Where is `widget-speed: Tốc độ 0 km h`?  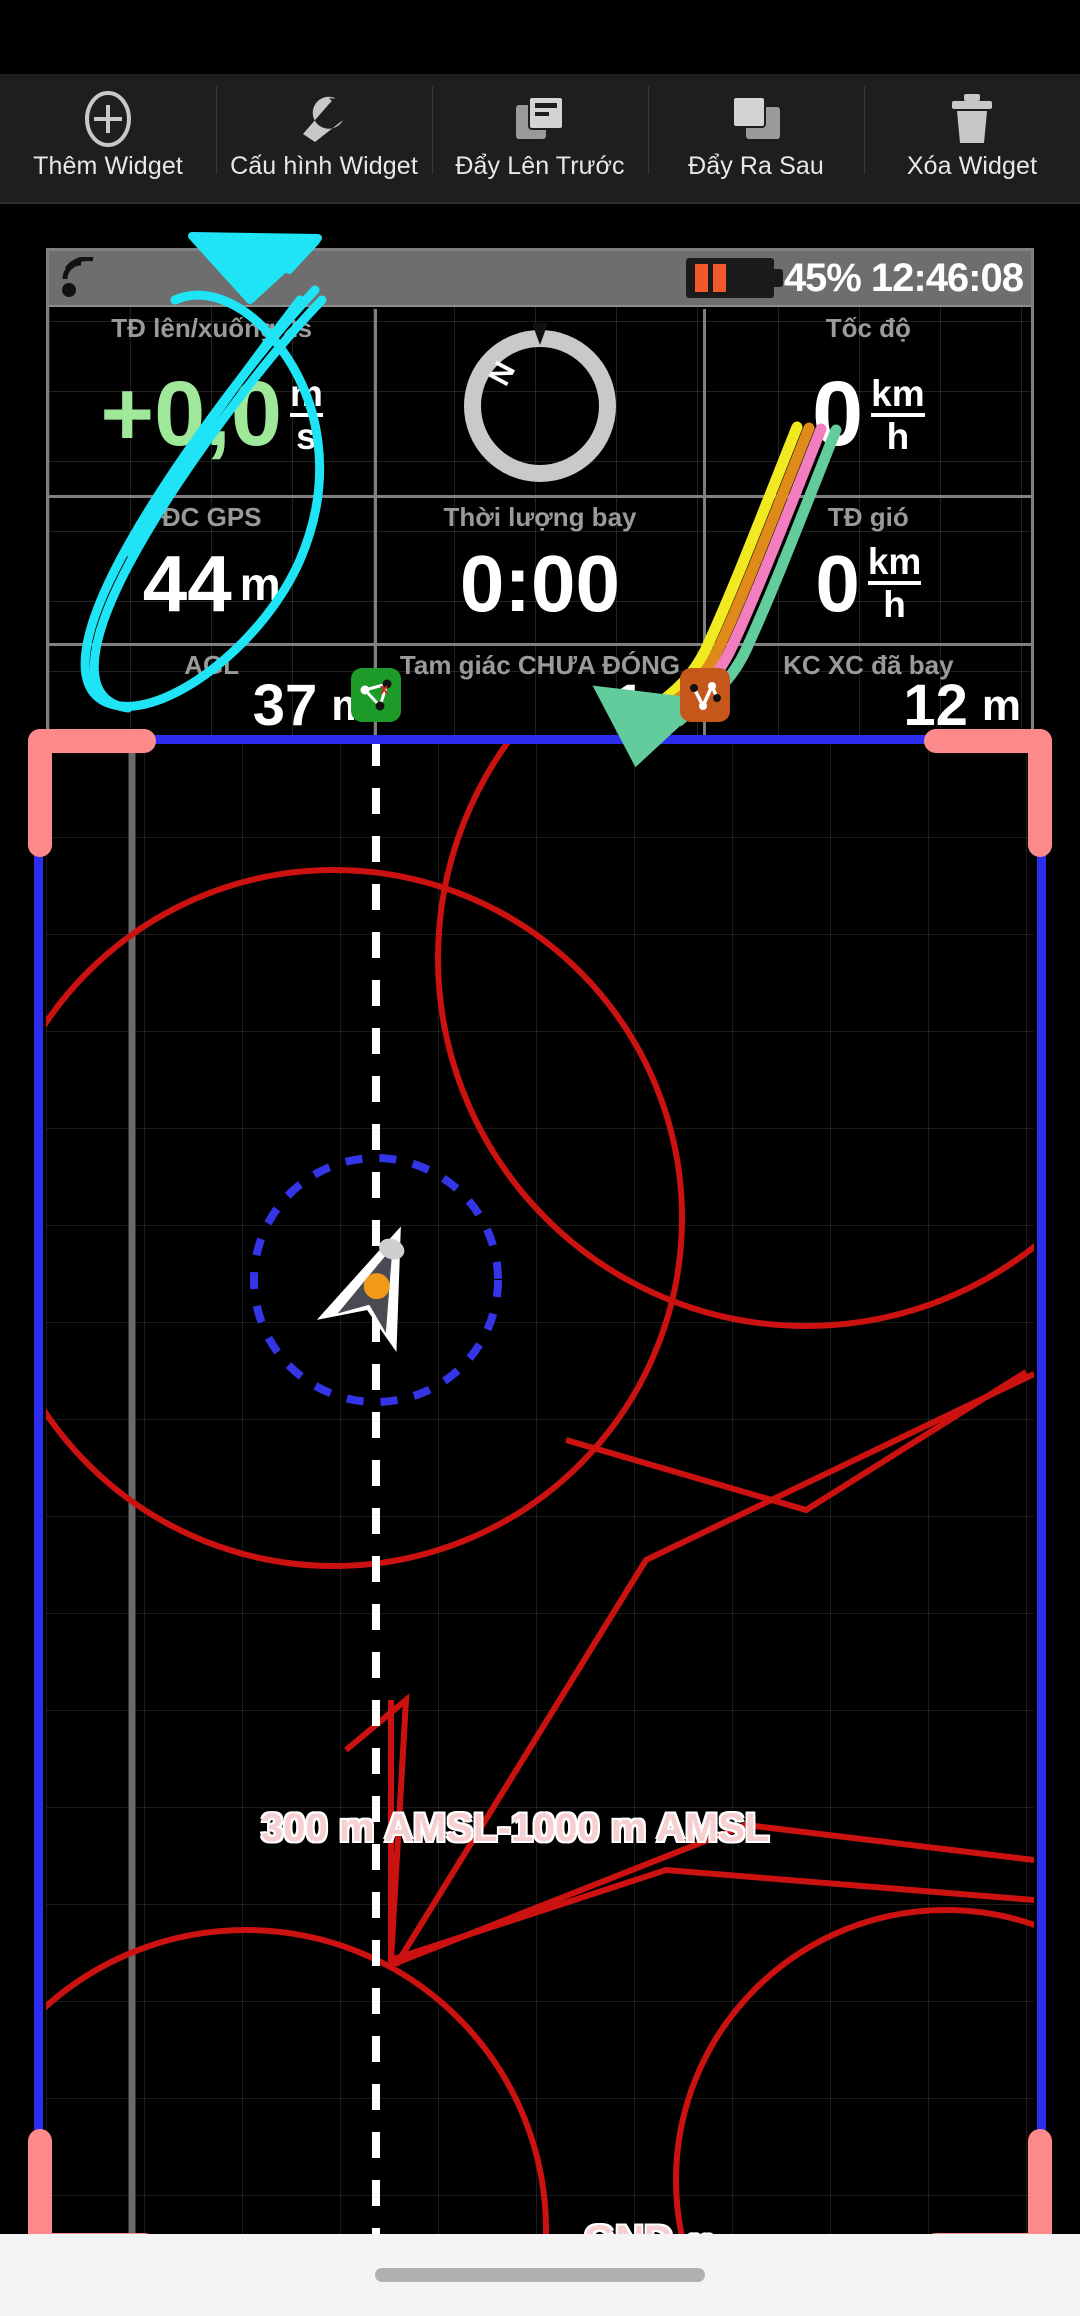
widget-speed: Tốc độ 0 km h is located at coordinates (866, 402).